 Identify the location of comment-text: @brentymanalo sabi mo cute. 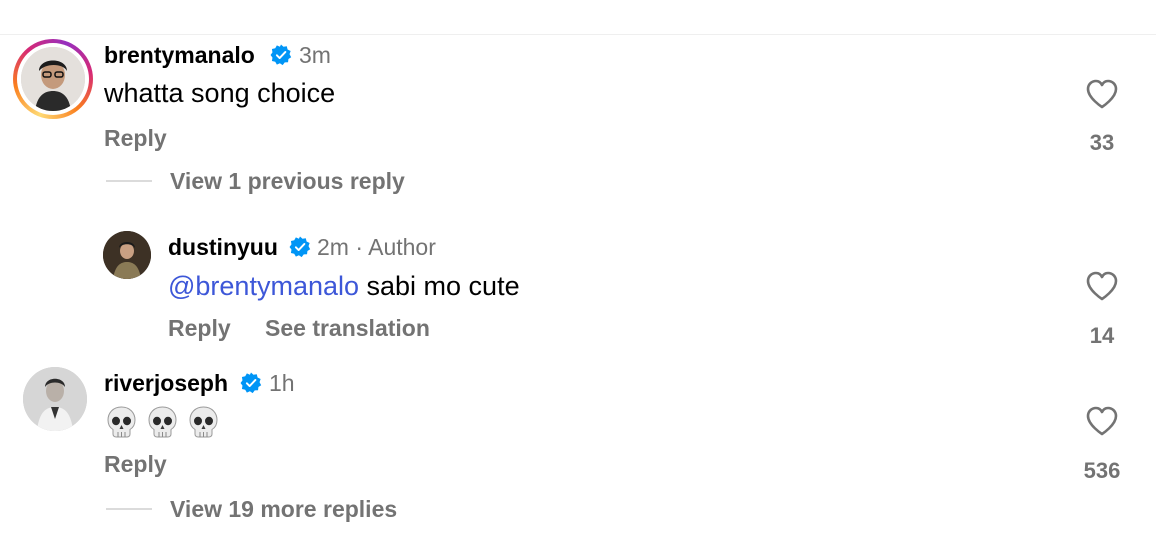
(344, 286).